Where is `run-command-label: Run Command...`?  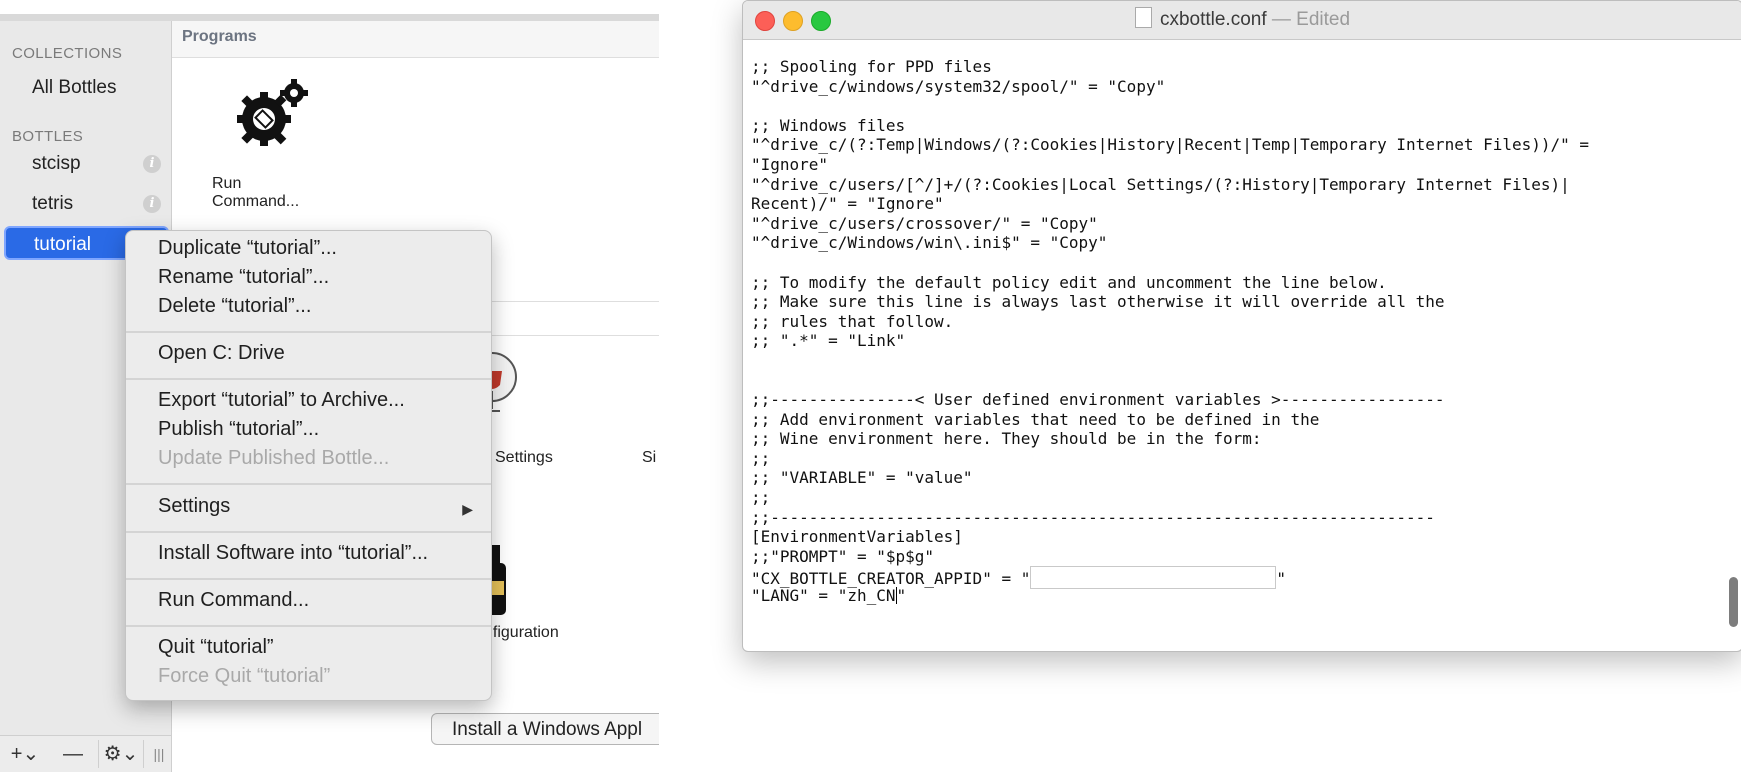 run-command-label: Run Command... is located at coordinates (256, 192).